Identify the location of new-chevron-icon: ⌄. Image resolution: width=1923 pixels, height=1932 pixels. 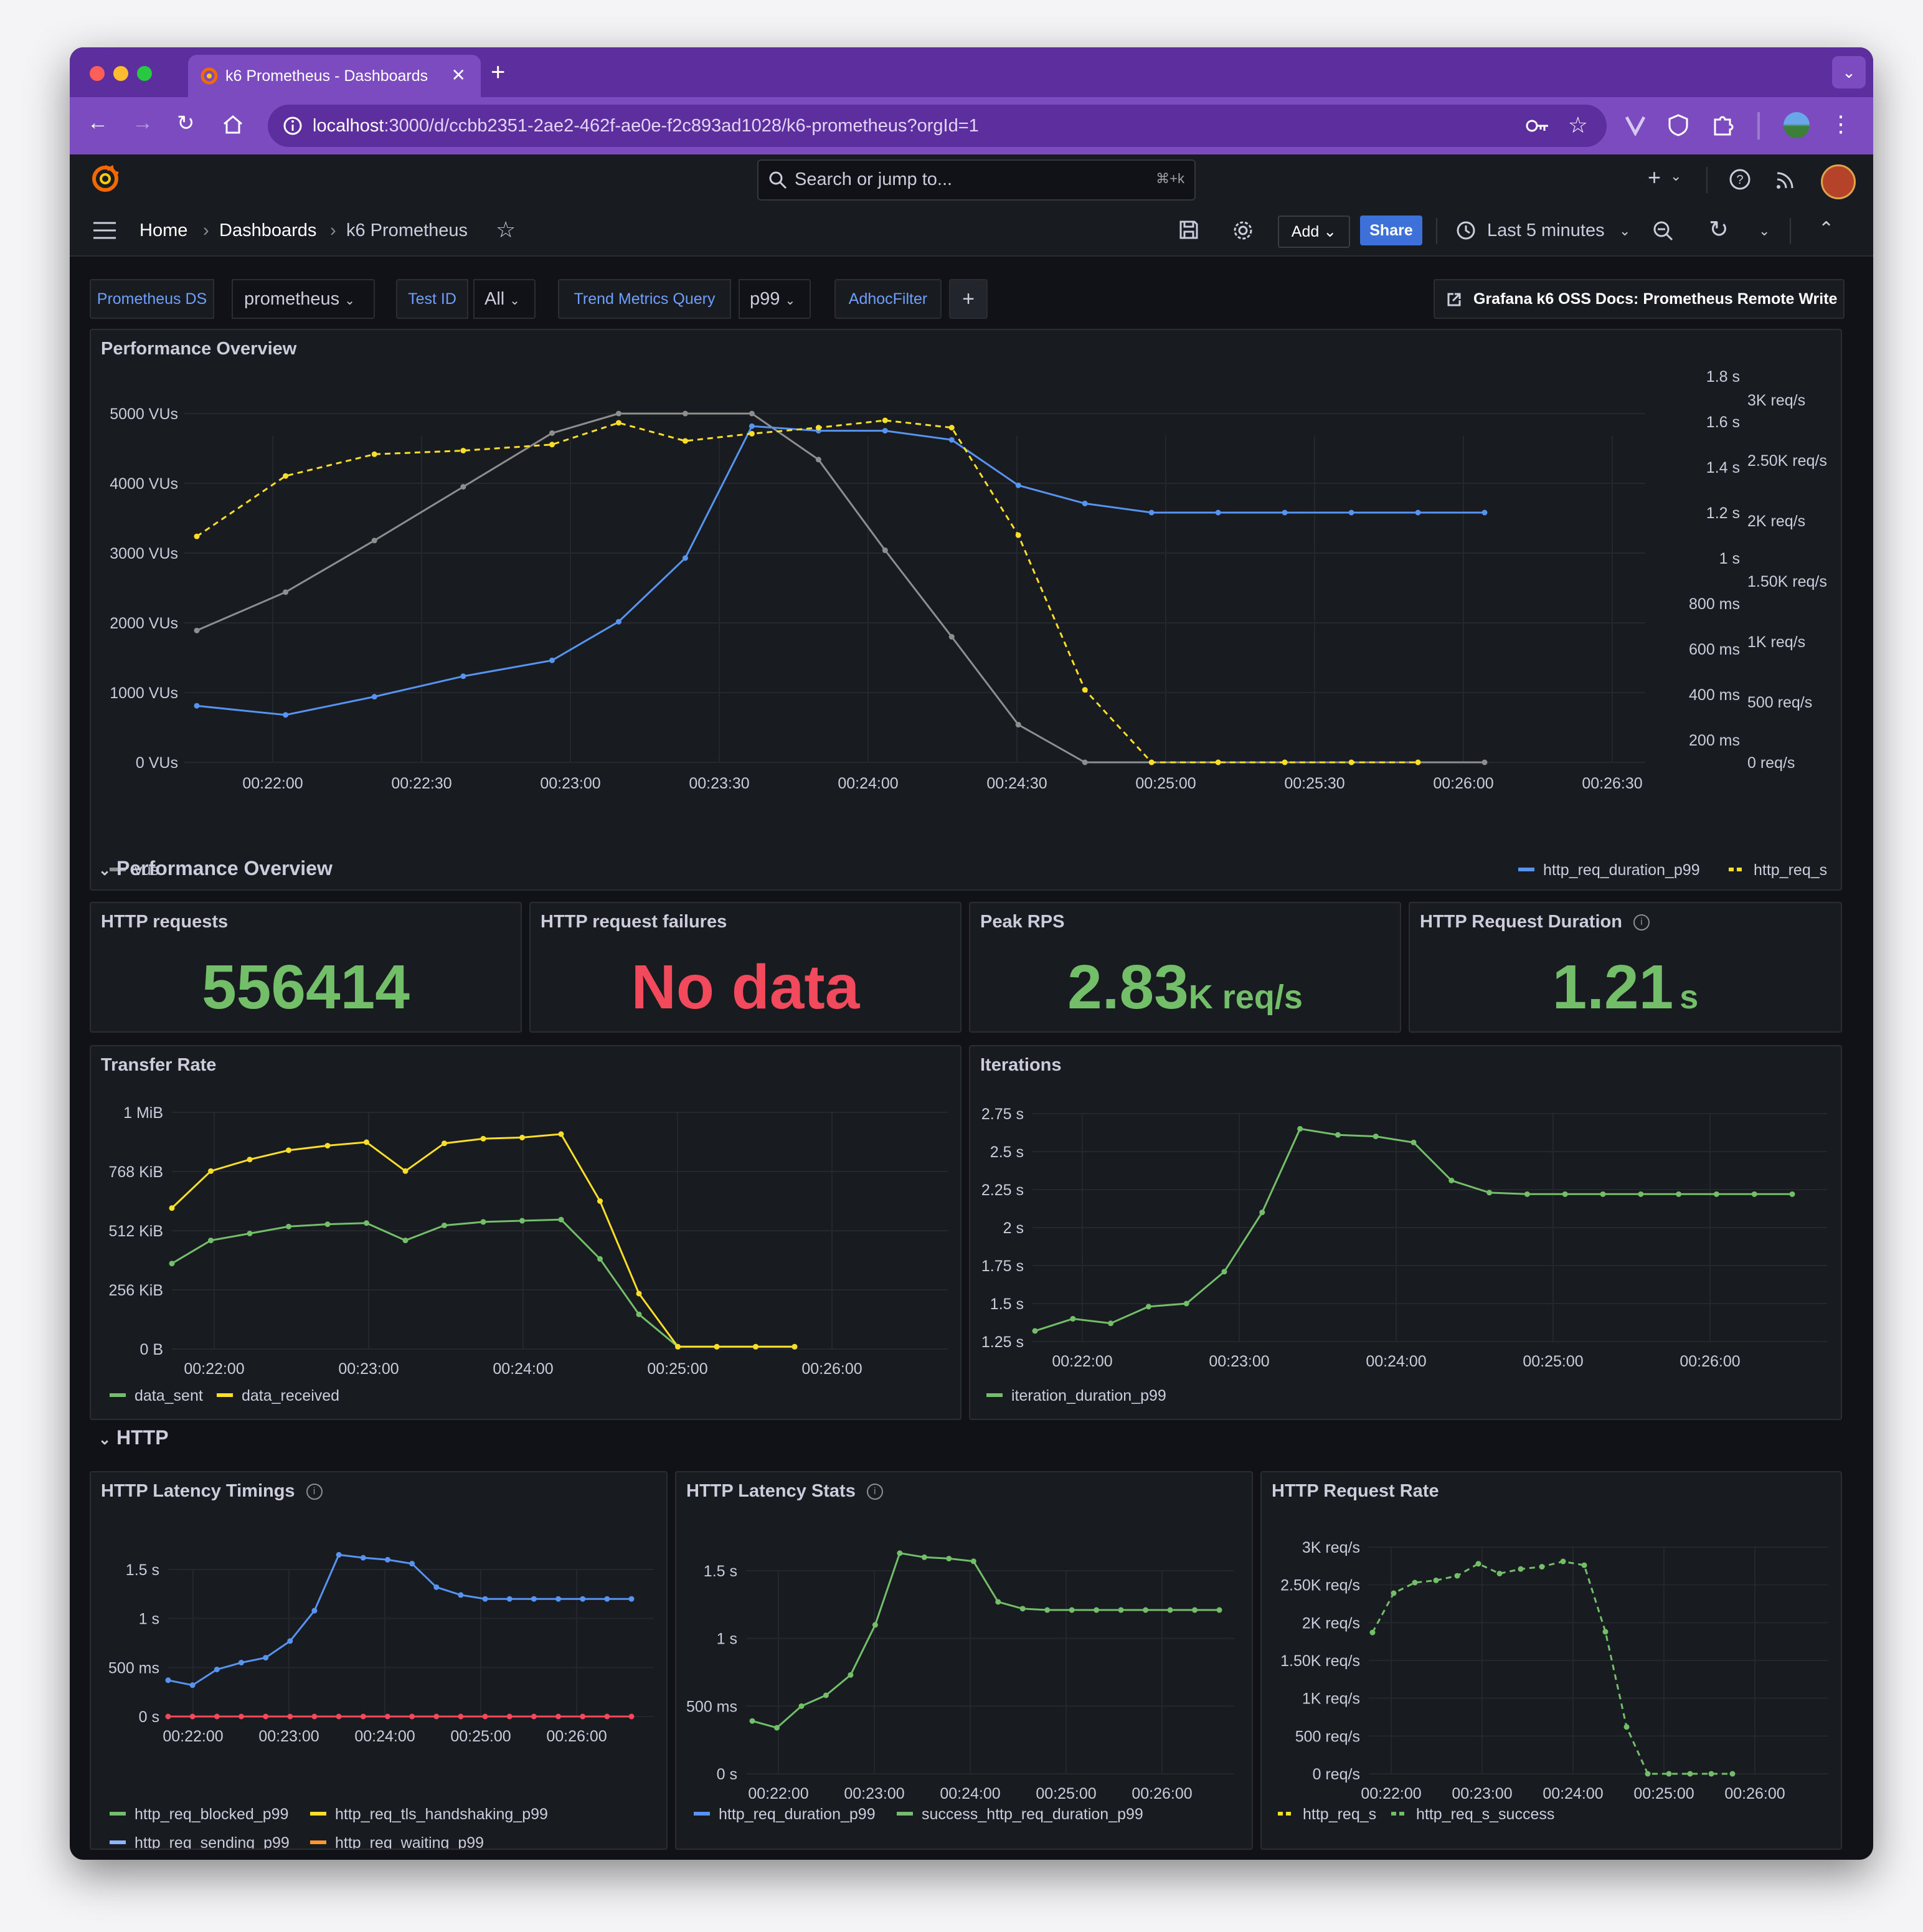
(1675, 176).